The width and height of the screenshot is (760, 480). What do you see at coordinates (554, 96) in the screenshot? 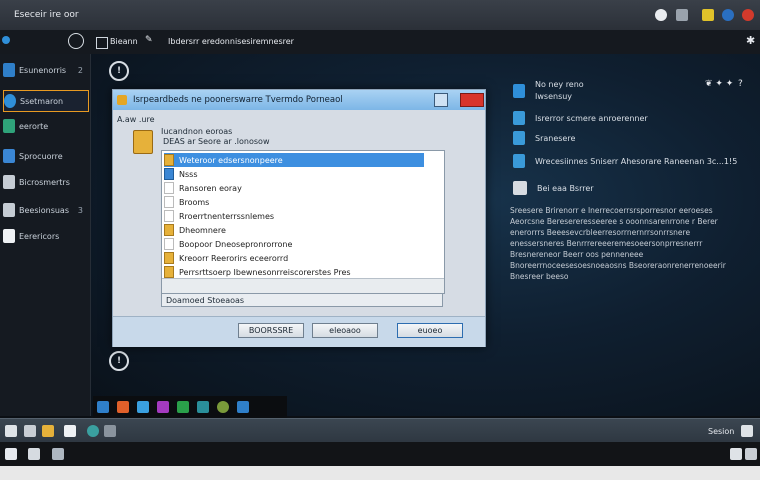
I see `info-item-sub: Iwsensuy` at bounding box center [554, 96].